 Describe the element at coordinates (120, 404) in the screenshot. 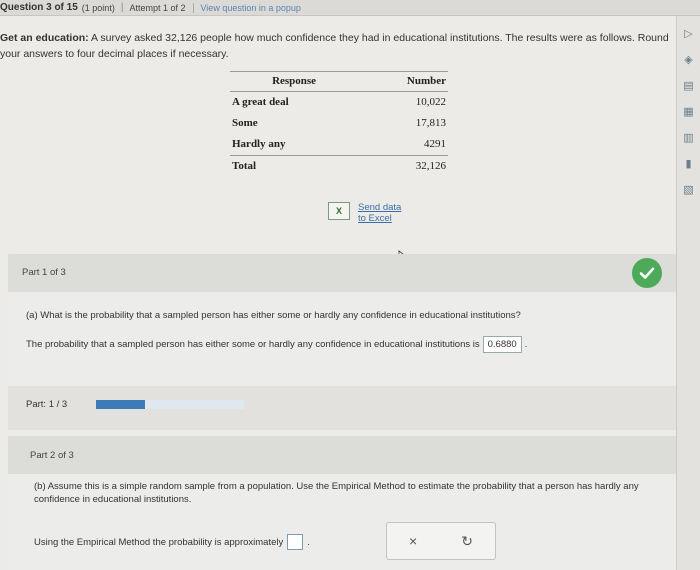

I see `part-progress-fill` at that location.